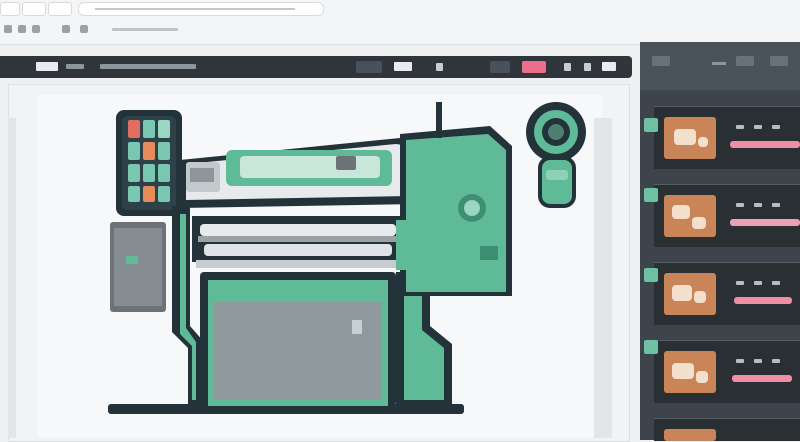 Image resolution: width=800 pixels, height=442 pixels. Describe the element at coordinates (400, 29) in the screenshot. I see `browser-subbar` at that location.